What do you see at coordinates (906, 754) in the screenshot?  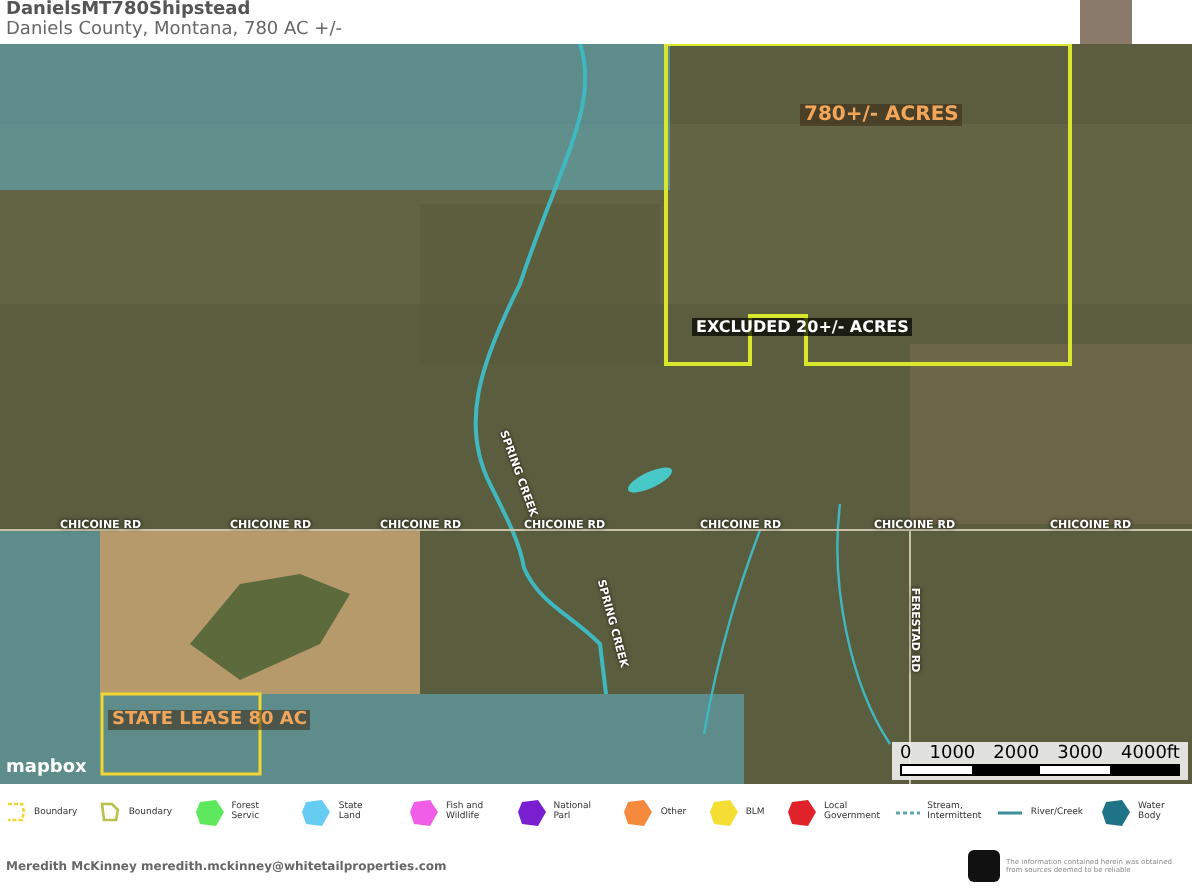 I see `scale-label: 0` at bounding box center [906, 754].